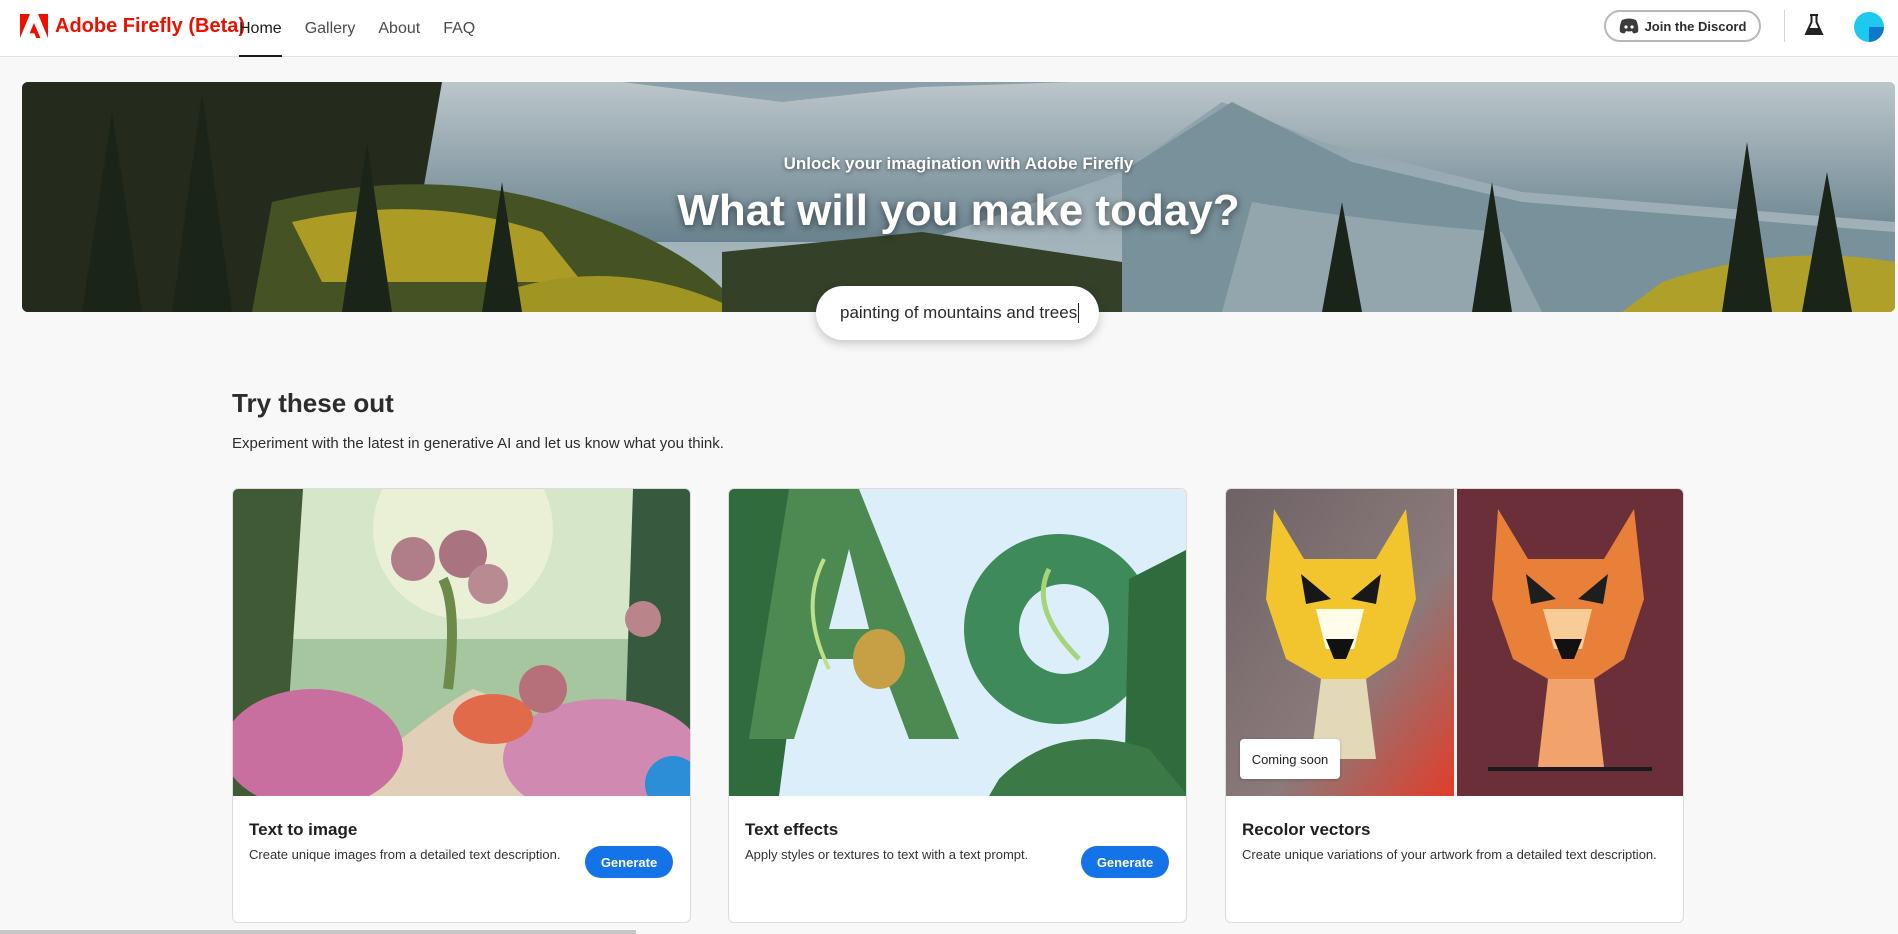  I want to click on discord-label: Join the Discord, so click(1695, 26).